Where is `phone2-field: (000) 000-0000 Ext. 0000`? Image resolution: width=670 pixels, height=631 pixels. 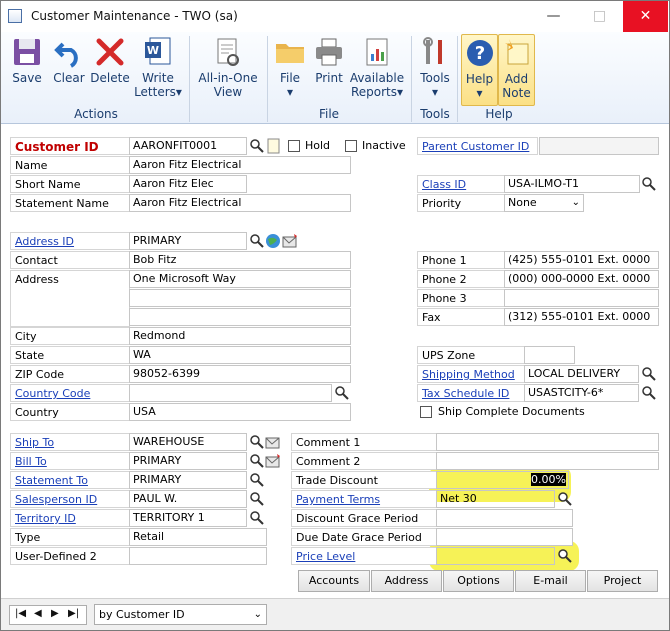 phone2-field: (000) 000-0000 Ext. 0000 is located at coordinates (581, 279).